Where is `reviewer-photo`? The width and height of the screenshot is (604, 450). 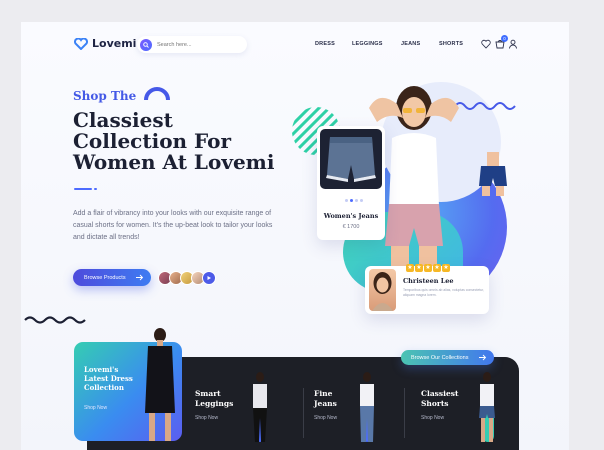 reviewer-photo is located at coordinates (382, 290).